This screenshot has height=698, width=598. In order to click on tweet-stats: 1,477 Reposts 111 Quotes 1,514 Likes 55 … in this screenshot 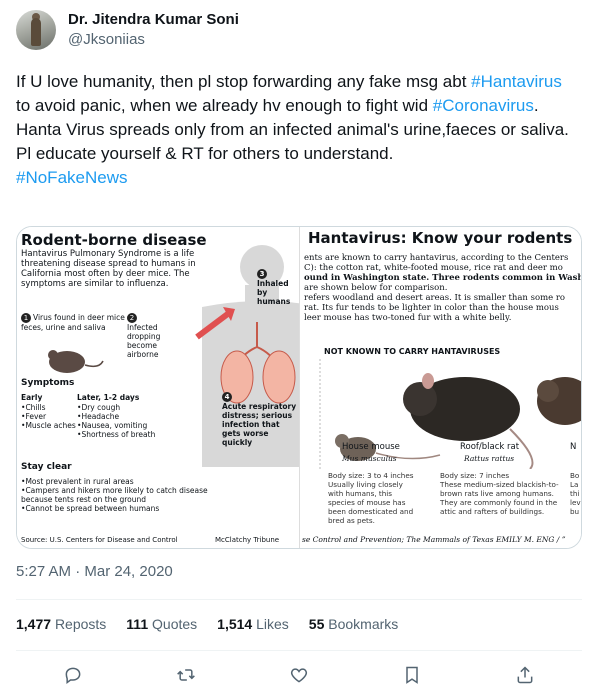, I will do `click(207, 624)`.